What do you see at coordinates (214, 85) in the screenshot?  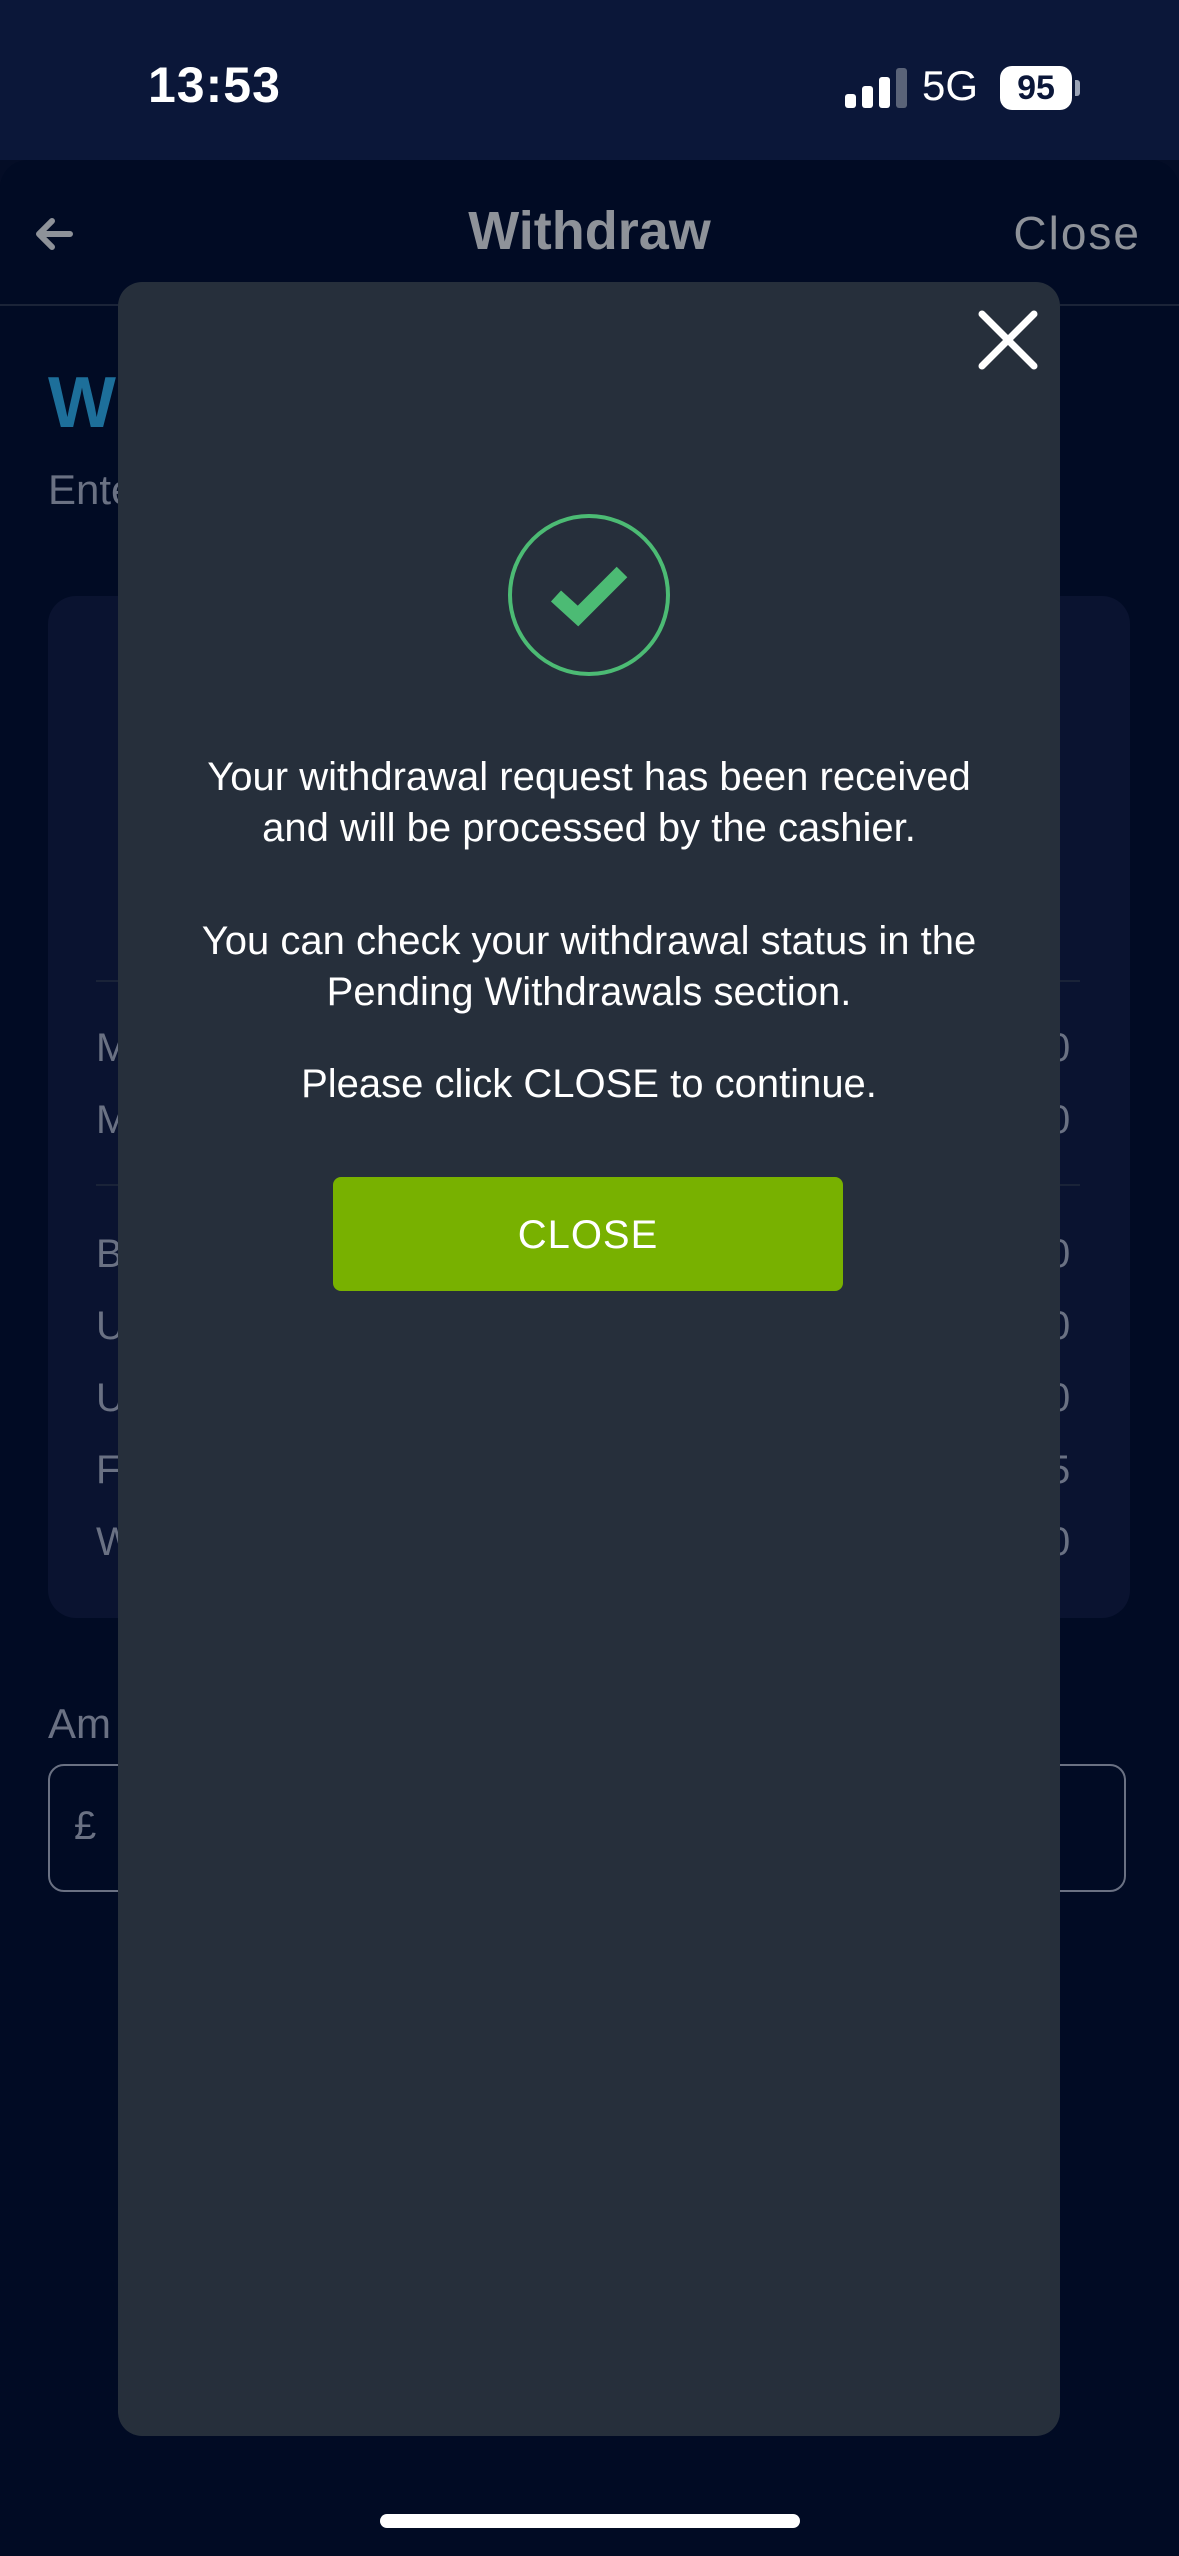 I see `status-time: 13:53` at bounding box center [214, 85].